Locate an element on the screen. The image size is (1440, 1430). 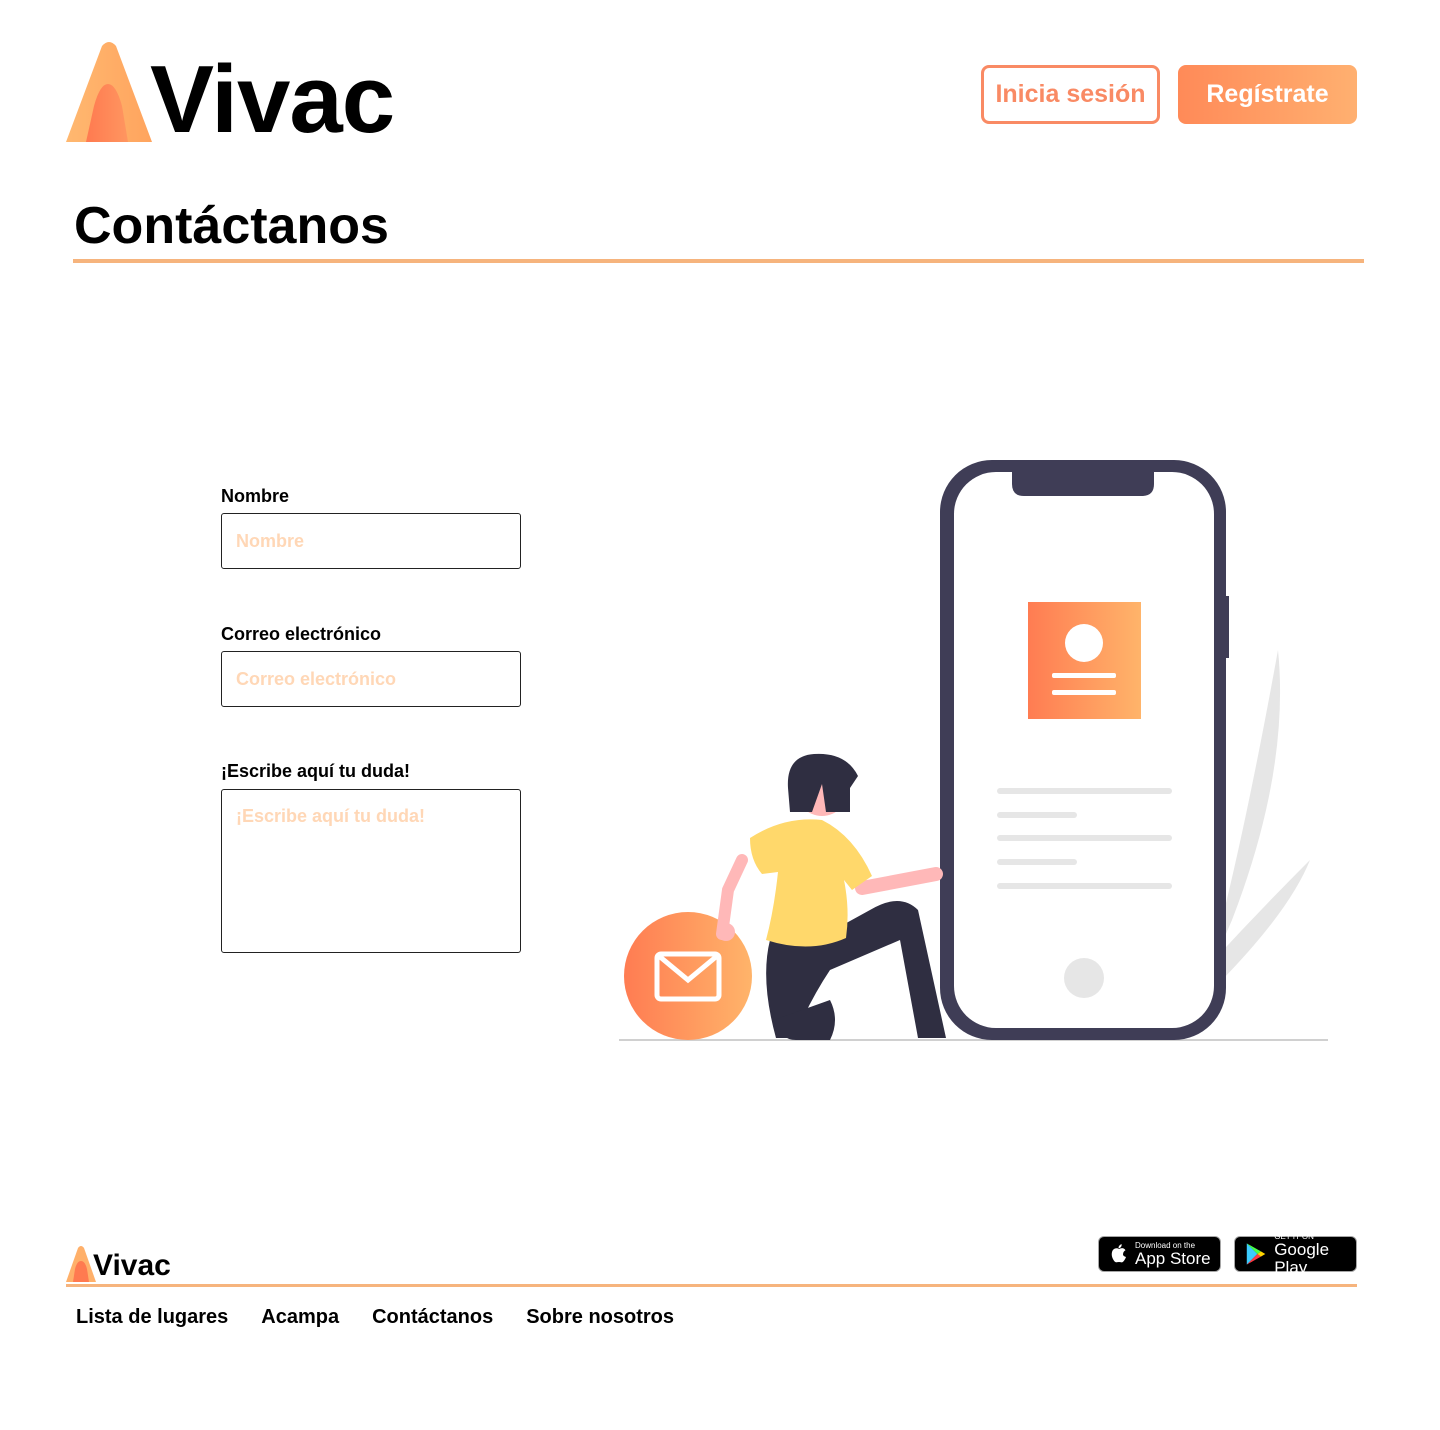
google-play-line2: Google Play is located at coordinates (1302, 1258).